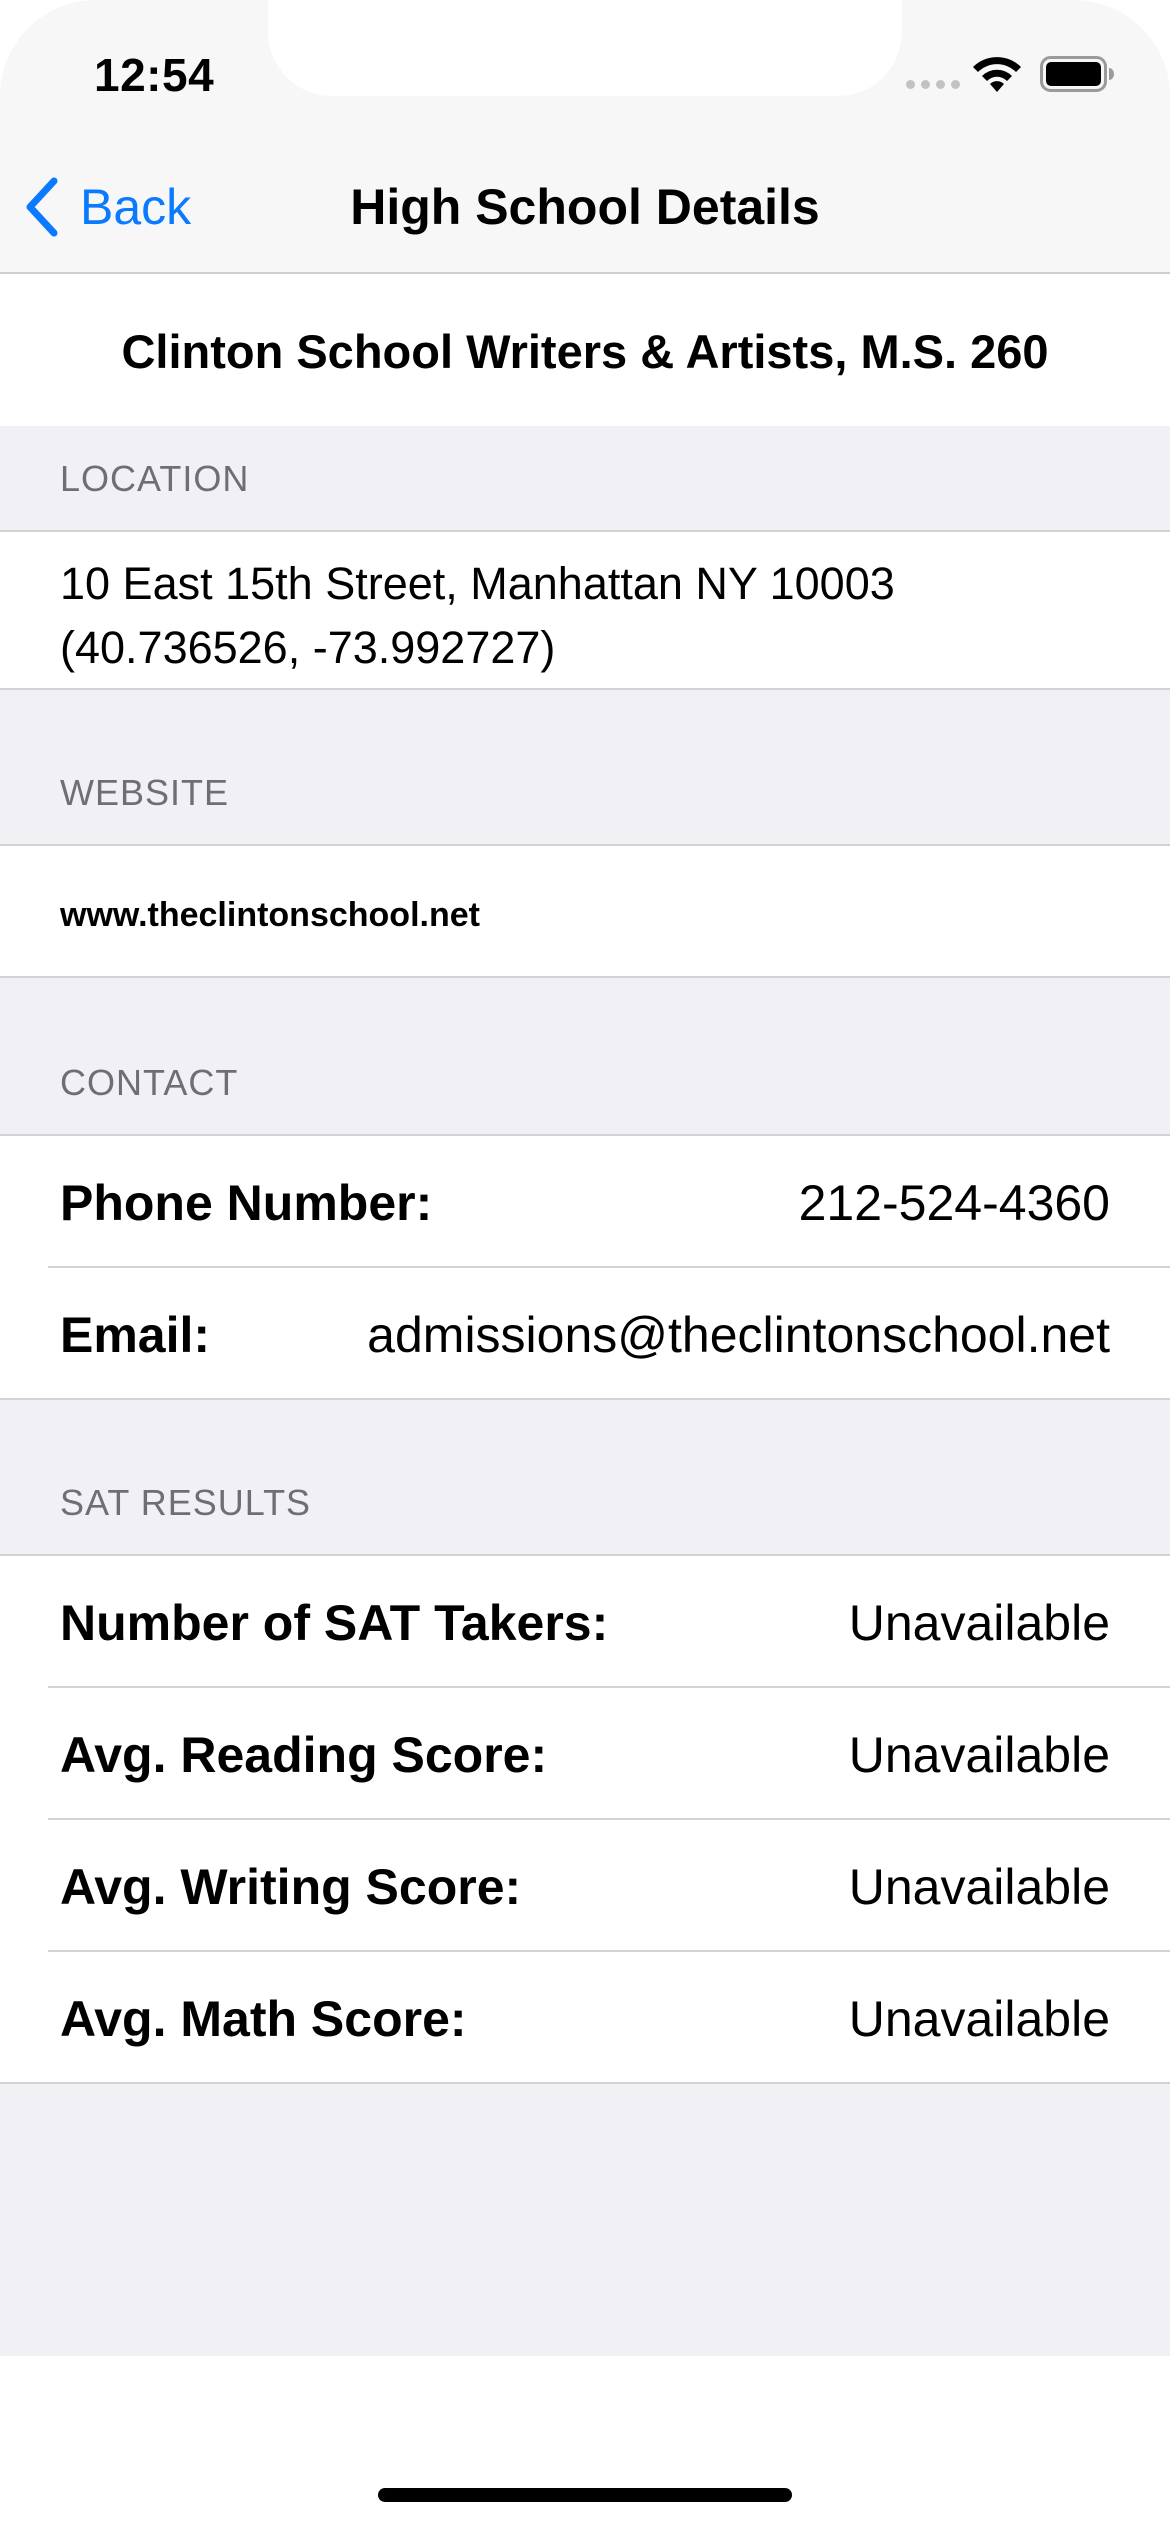 The height and width of the screenshot is (2532, 1170). I want to click on section-header-sat: SAT RESULTS, so click(186, 1502).